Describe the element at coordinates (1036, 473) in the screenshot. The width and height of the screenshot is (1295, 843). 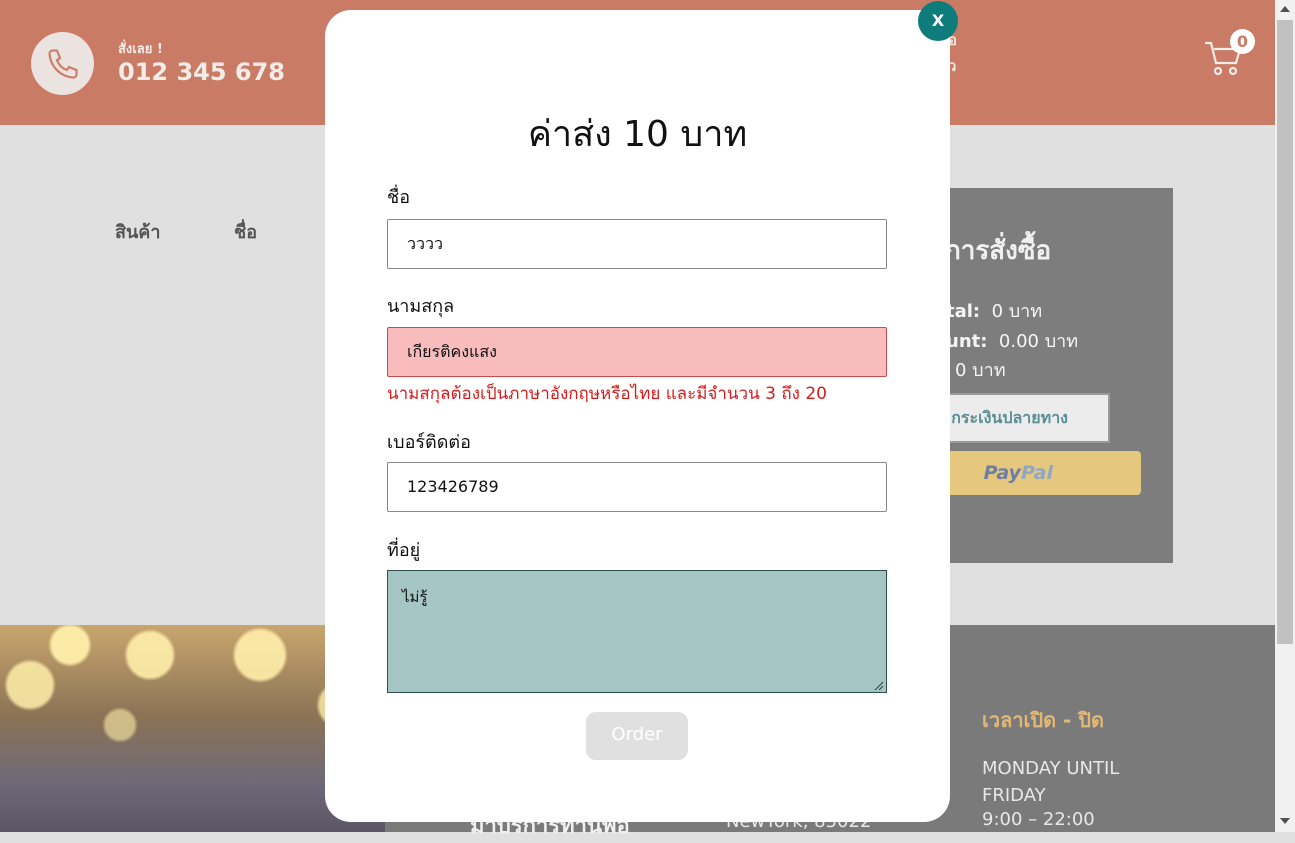
I see `paypal-logo-pal: Pal` at that location.